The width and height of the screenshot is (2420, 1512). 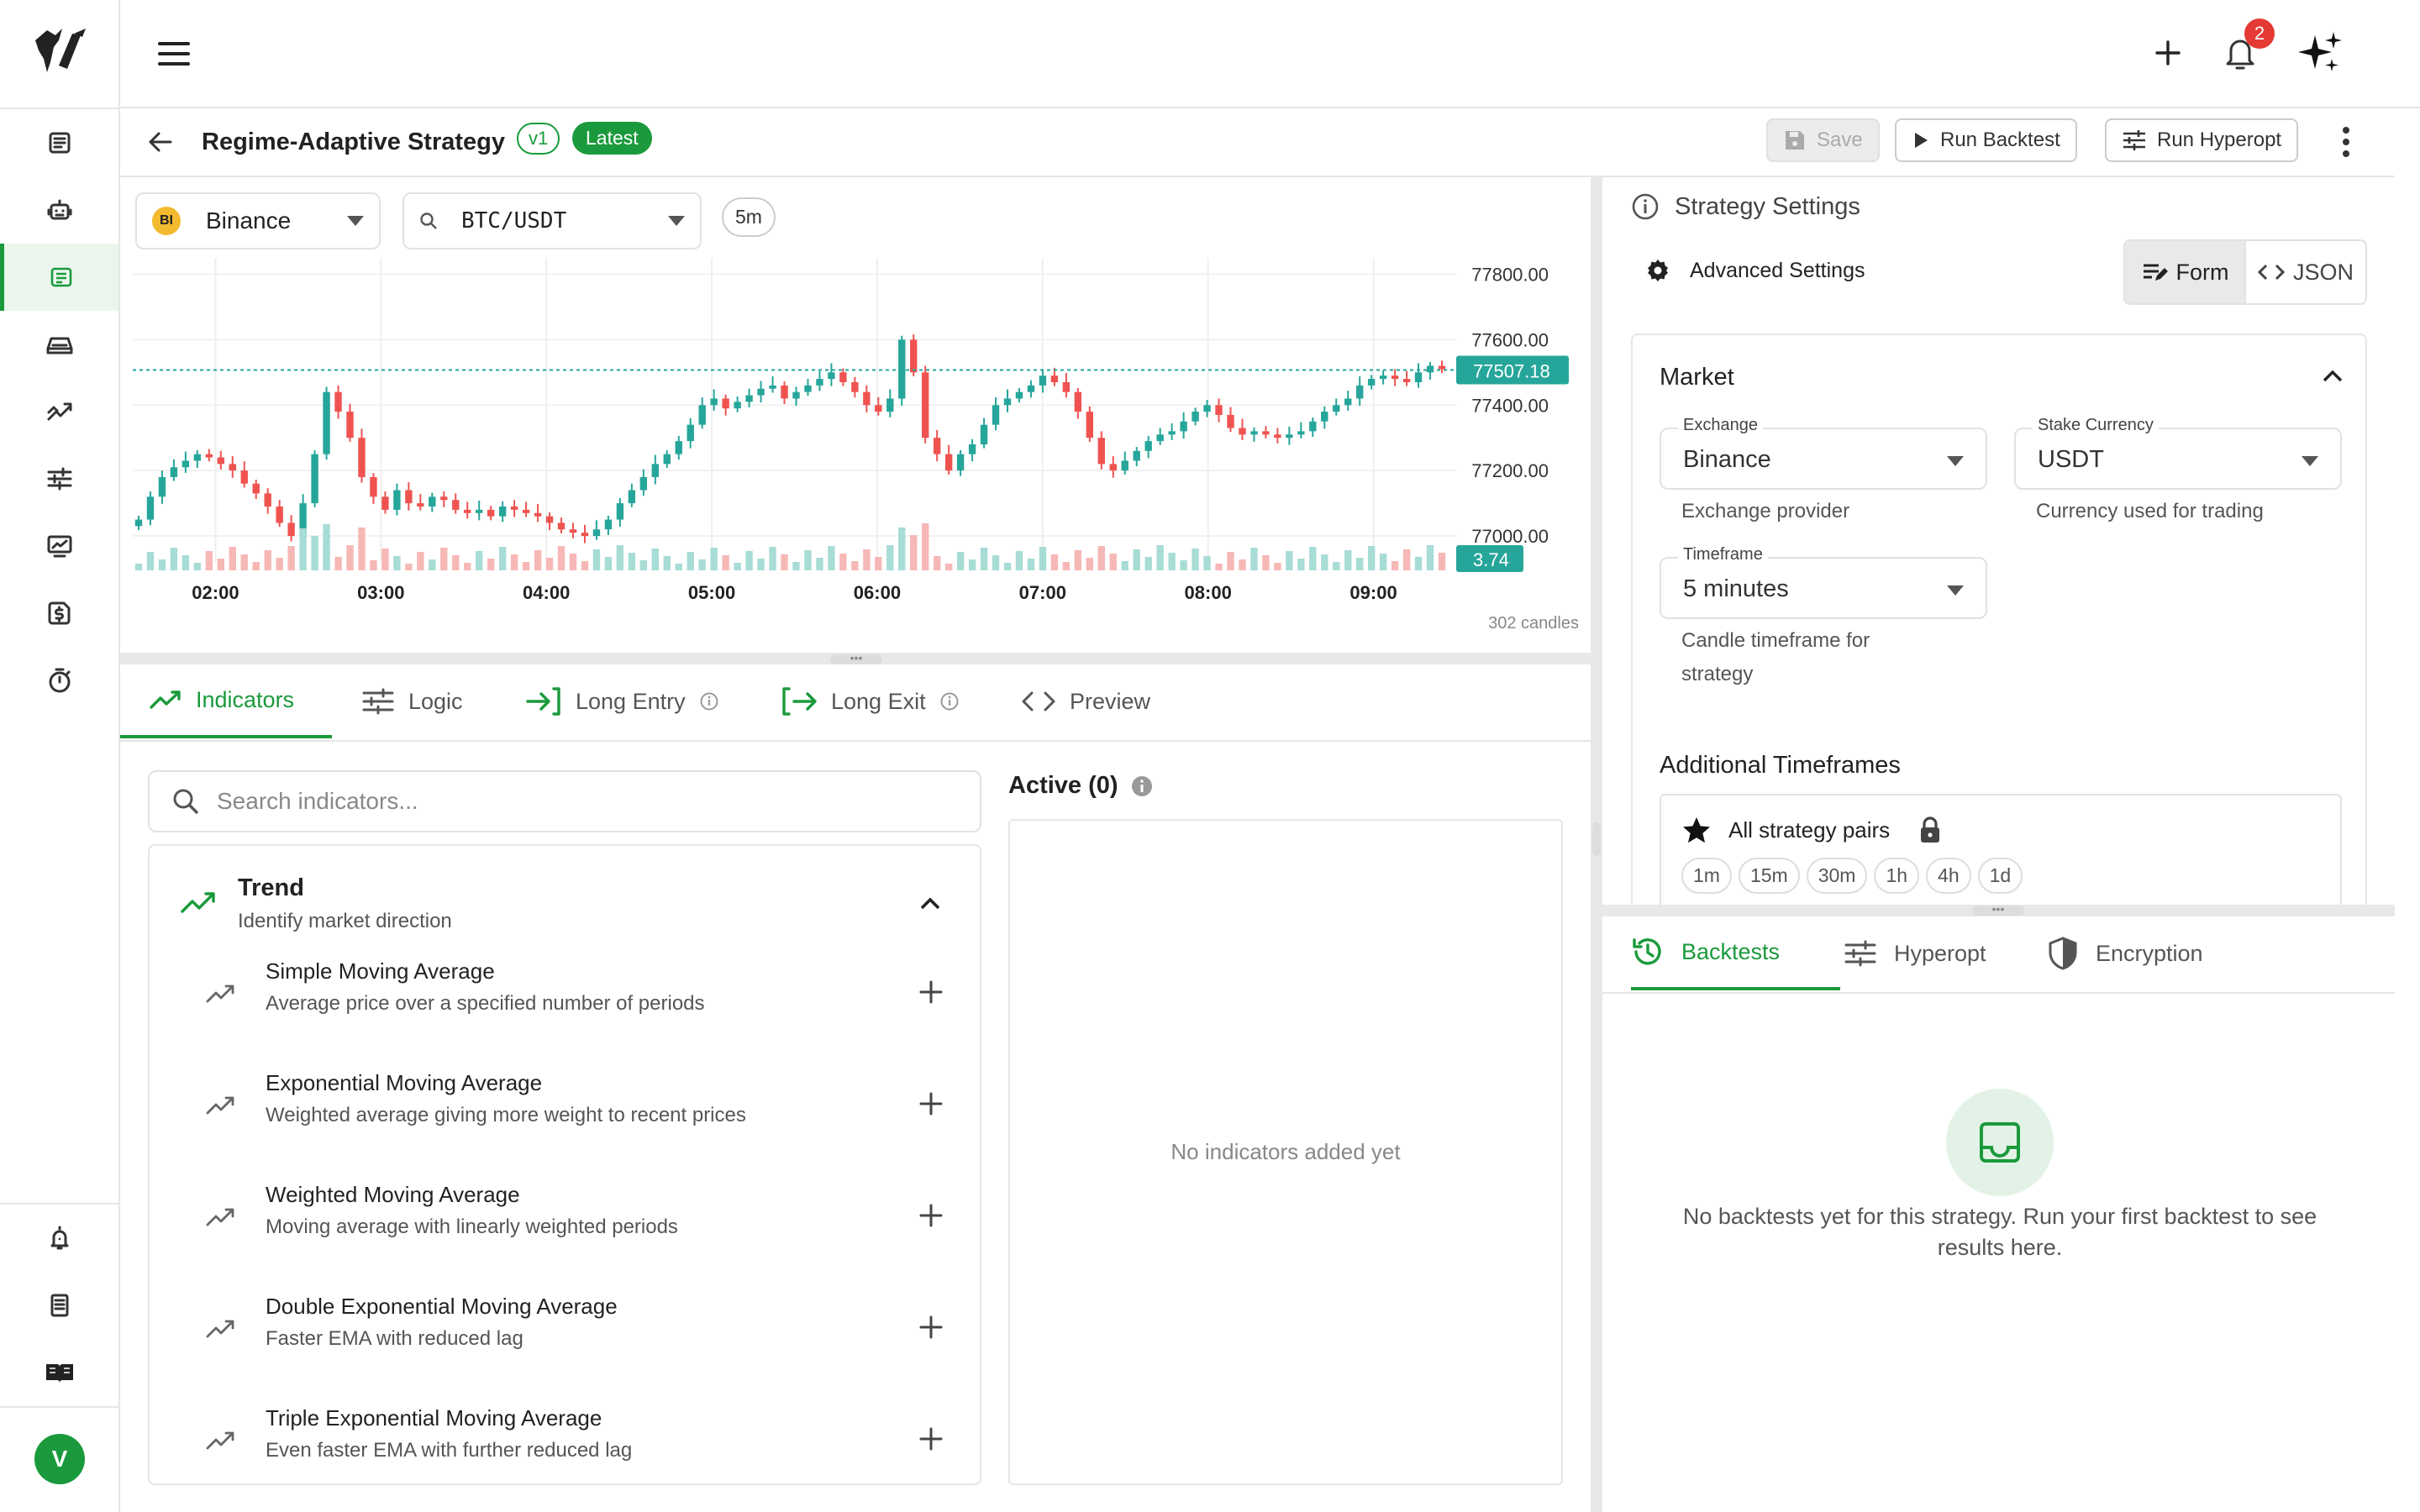 I want to click on sidebar-item-exchanges, so click(x=59, y=344).